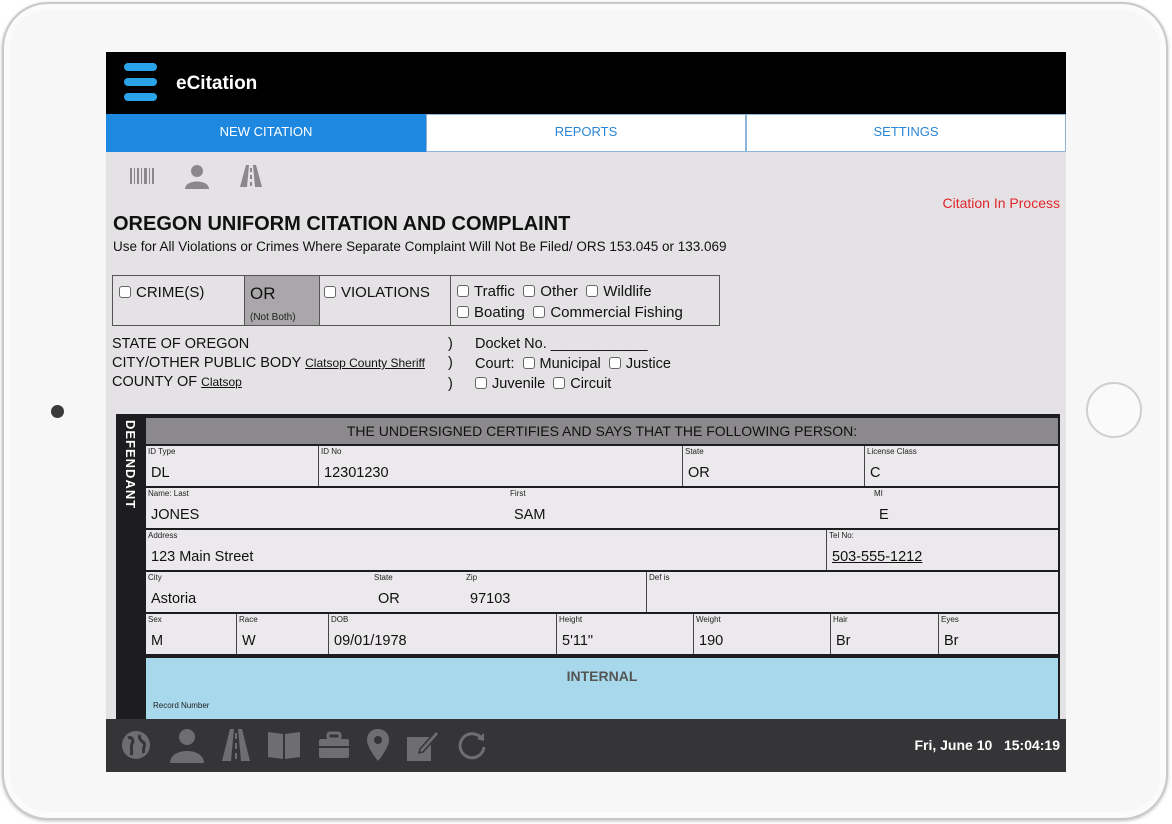 This screenshot has width=1172, height=824. What do you see at coordinates (396, 592) in the screenshot?
I see `city-field: City Astoria State OR Zip 97103` at bounding box center [396, 592].